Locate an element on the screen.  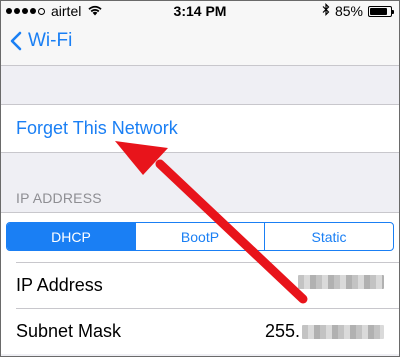
ip-mode-container: DHCP BootP Static is located at coordinates (200, 237).